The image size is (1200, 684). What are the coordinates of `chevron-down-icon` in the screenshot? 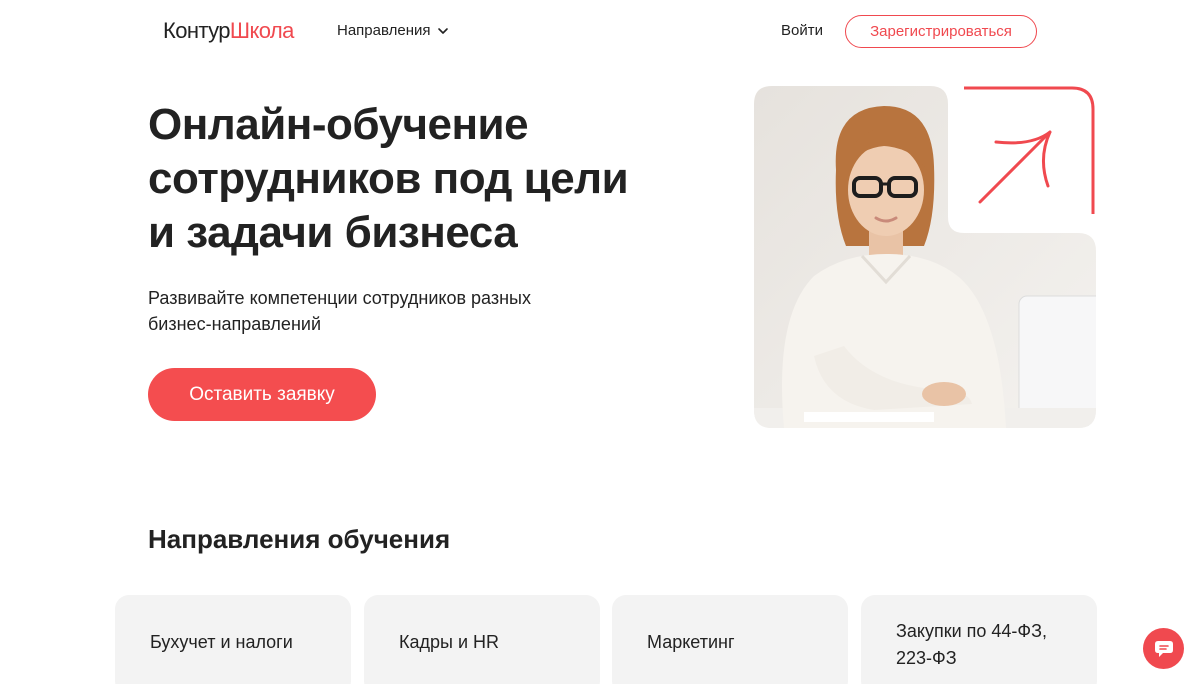 It's located at (442, 31).